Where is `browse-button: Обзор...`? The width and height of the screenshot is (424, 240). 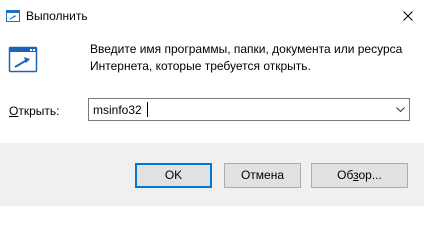 browse-button: Обзор... is located at coordinates (359, 175).